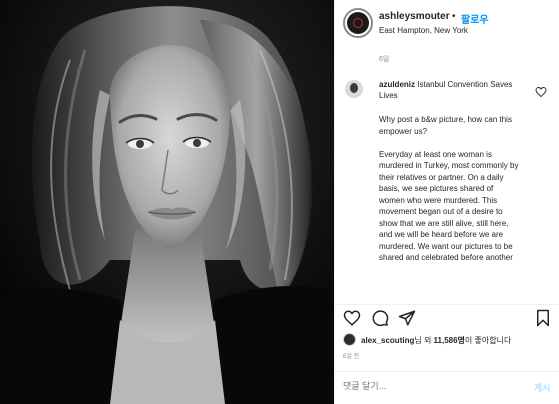  I want to click on post-timestamp: 6일, so click(384, 59).